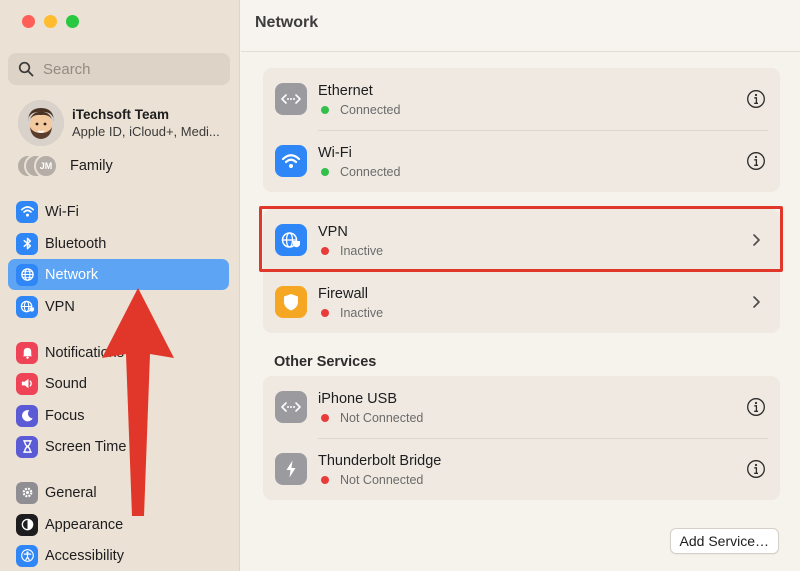 The height and width of the screenshot is (571, 800). What do you see at coordinates (71, 492) in the screenshot?
I see `sidebar-item-label: General` at bounding box center [71, 492].